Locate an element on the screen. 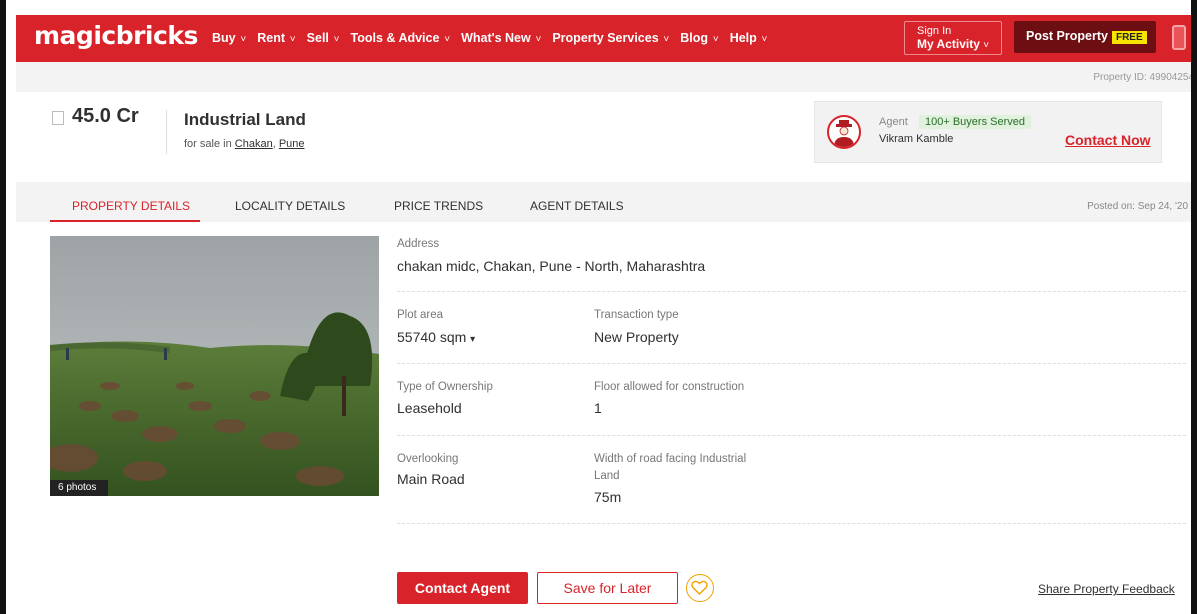  save-for-later-button: Save for Later is located at coordinates (607, 588).